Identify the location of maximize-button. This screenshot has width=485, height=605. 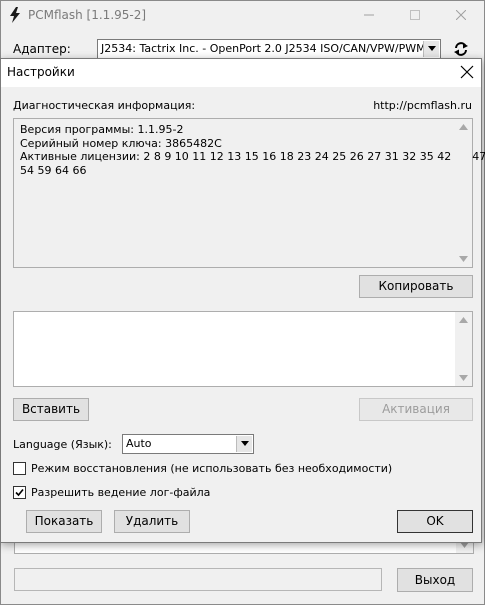
(415, 16).